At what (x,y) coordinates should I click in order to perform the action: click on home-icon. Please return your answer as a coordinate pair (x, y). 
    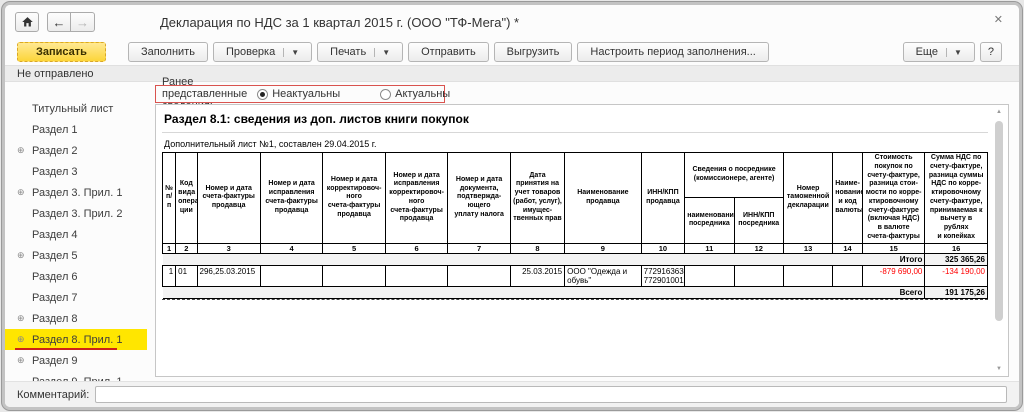
    Looking at the image, I should click on (27, 22).